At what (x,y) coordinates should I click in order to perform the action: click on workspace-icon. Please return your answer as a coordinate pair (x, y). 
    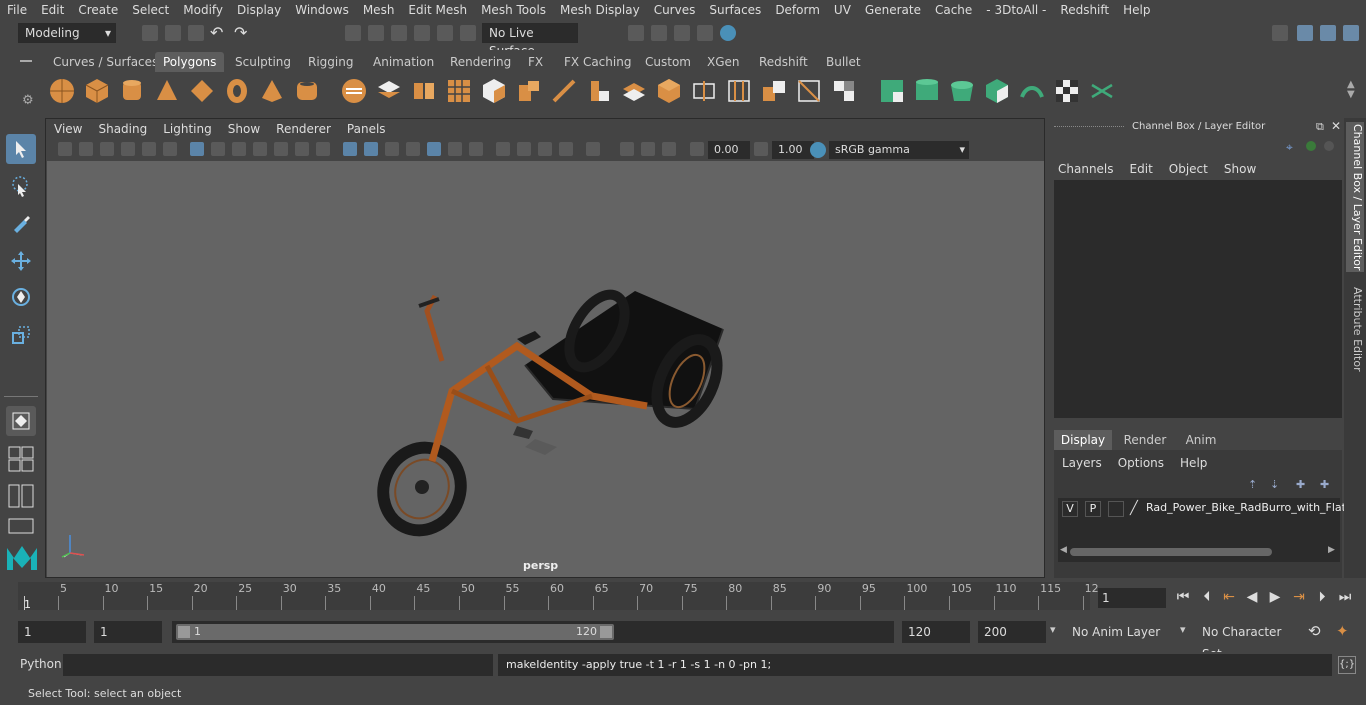
    Looking at the image, I should click on (1280, 33).